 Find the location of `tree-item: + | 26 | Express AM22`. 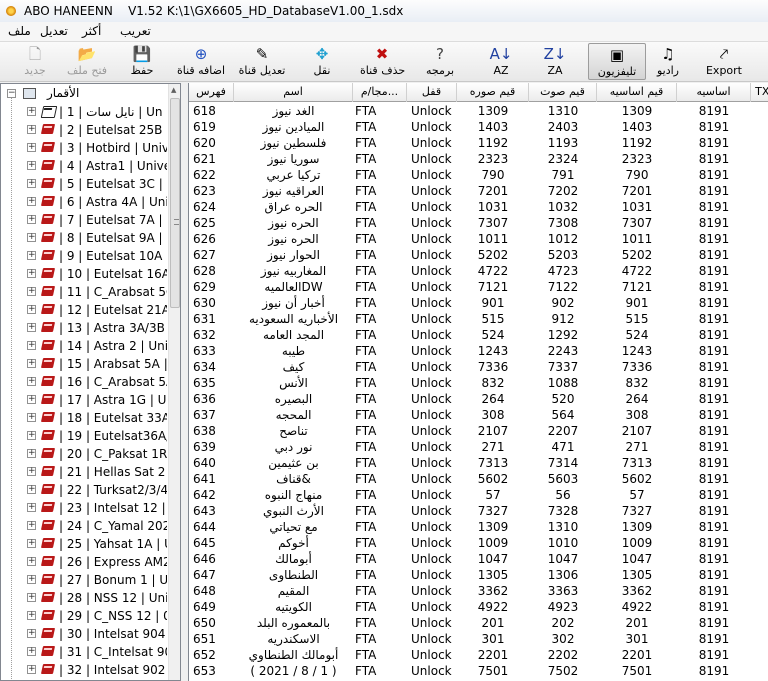

tree-item: + | 26 | Express AM22 is located at coordinates (84, 562).